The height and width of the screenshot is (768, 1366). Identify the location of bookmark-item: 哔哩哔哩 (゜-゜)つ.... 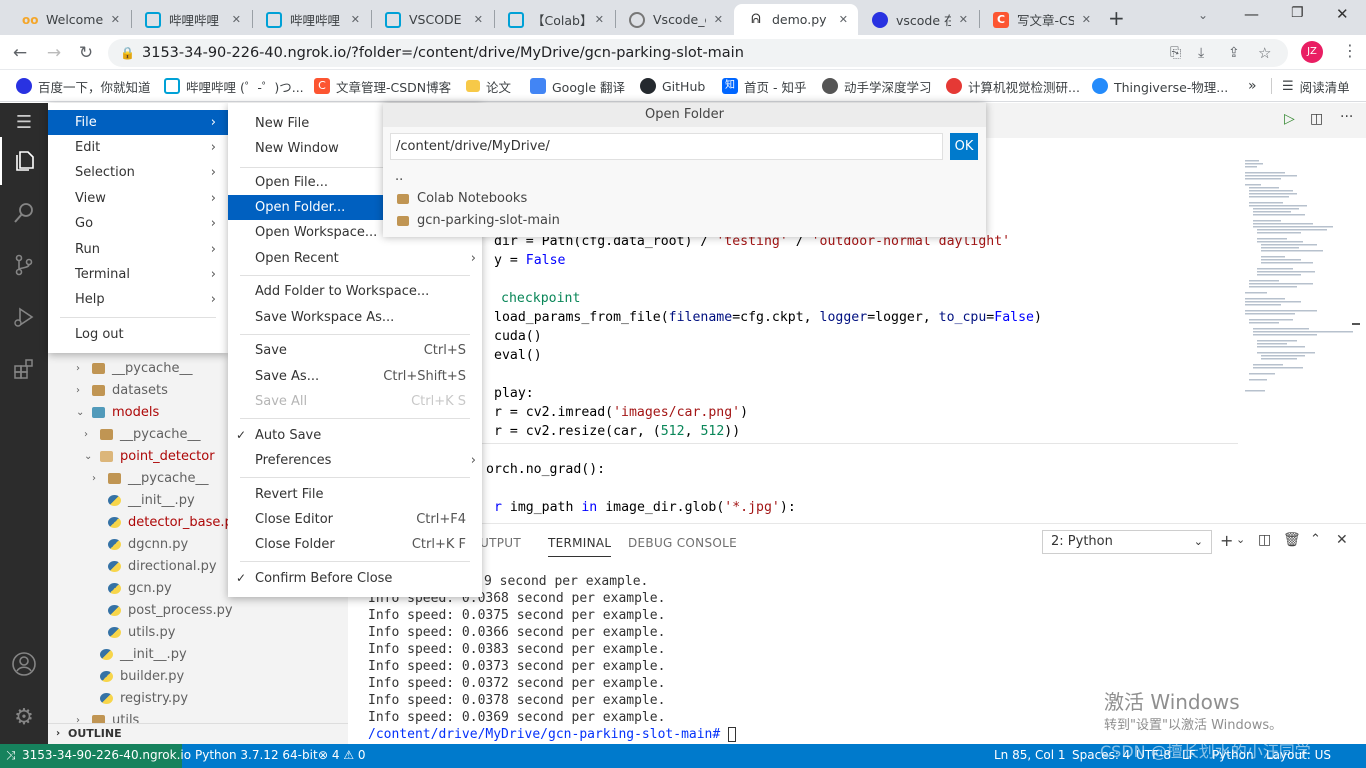
(234, 86).